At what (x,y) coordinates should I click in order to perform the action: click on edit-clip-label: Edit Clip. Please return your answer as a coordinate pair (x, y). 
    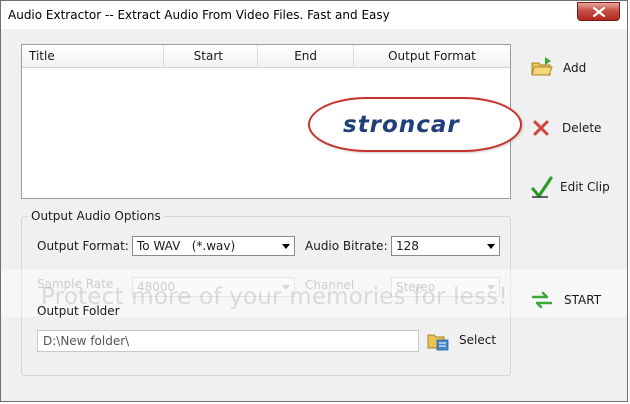
    Looking at the image, I should click on (585, 187).